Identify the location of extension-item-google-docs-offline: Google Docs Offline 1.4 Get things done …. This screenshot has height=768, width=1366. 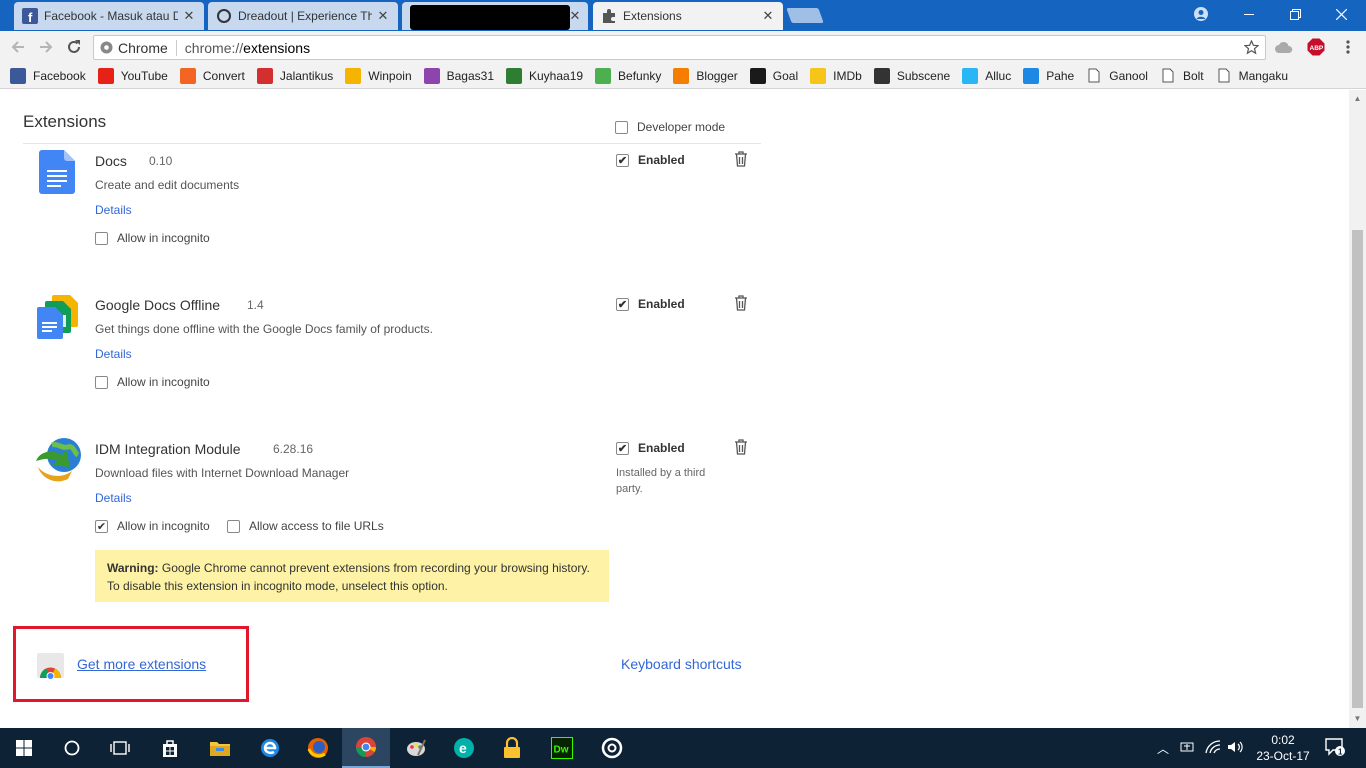
(390, 356).